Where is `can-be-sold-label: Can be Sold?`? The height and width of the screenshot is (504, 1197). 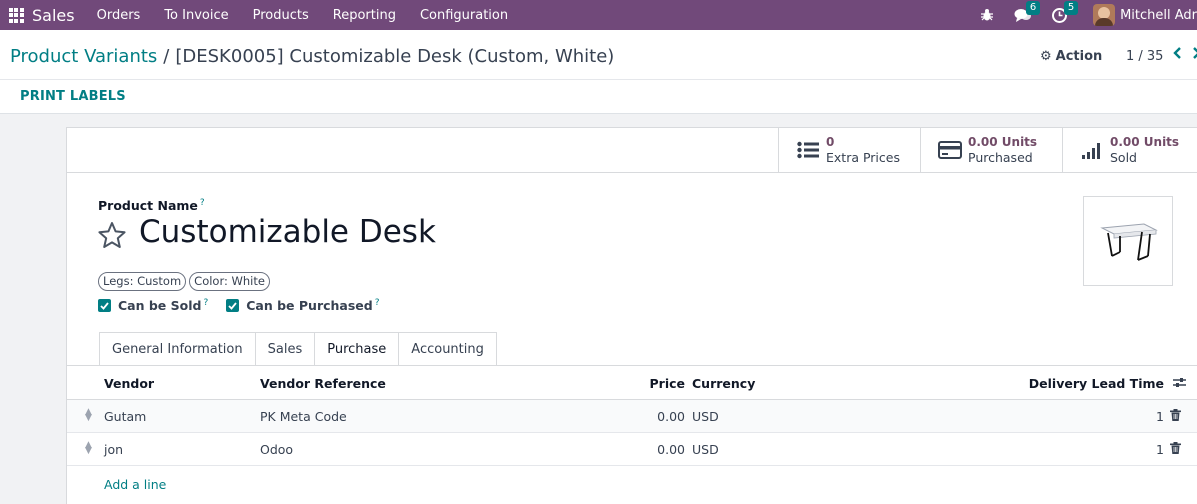
can-be-sold-label: Can be Sold? is located at coordinates (163, 306).